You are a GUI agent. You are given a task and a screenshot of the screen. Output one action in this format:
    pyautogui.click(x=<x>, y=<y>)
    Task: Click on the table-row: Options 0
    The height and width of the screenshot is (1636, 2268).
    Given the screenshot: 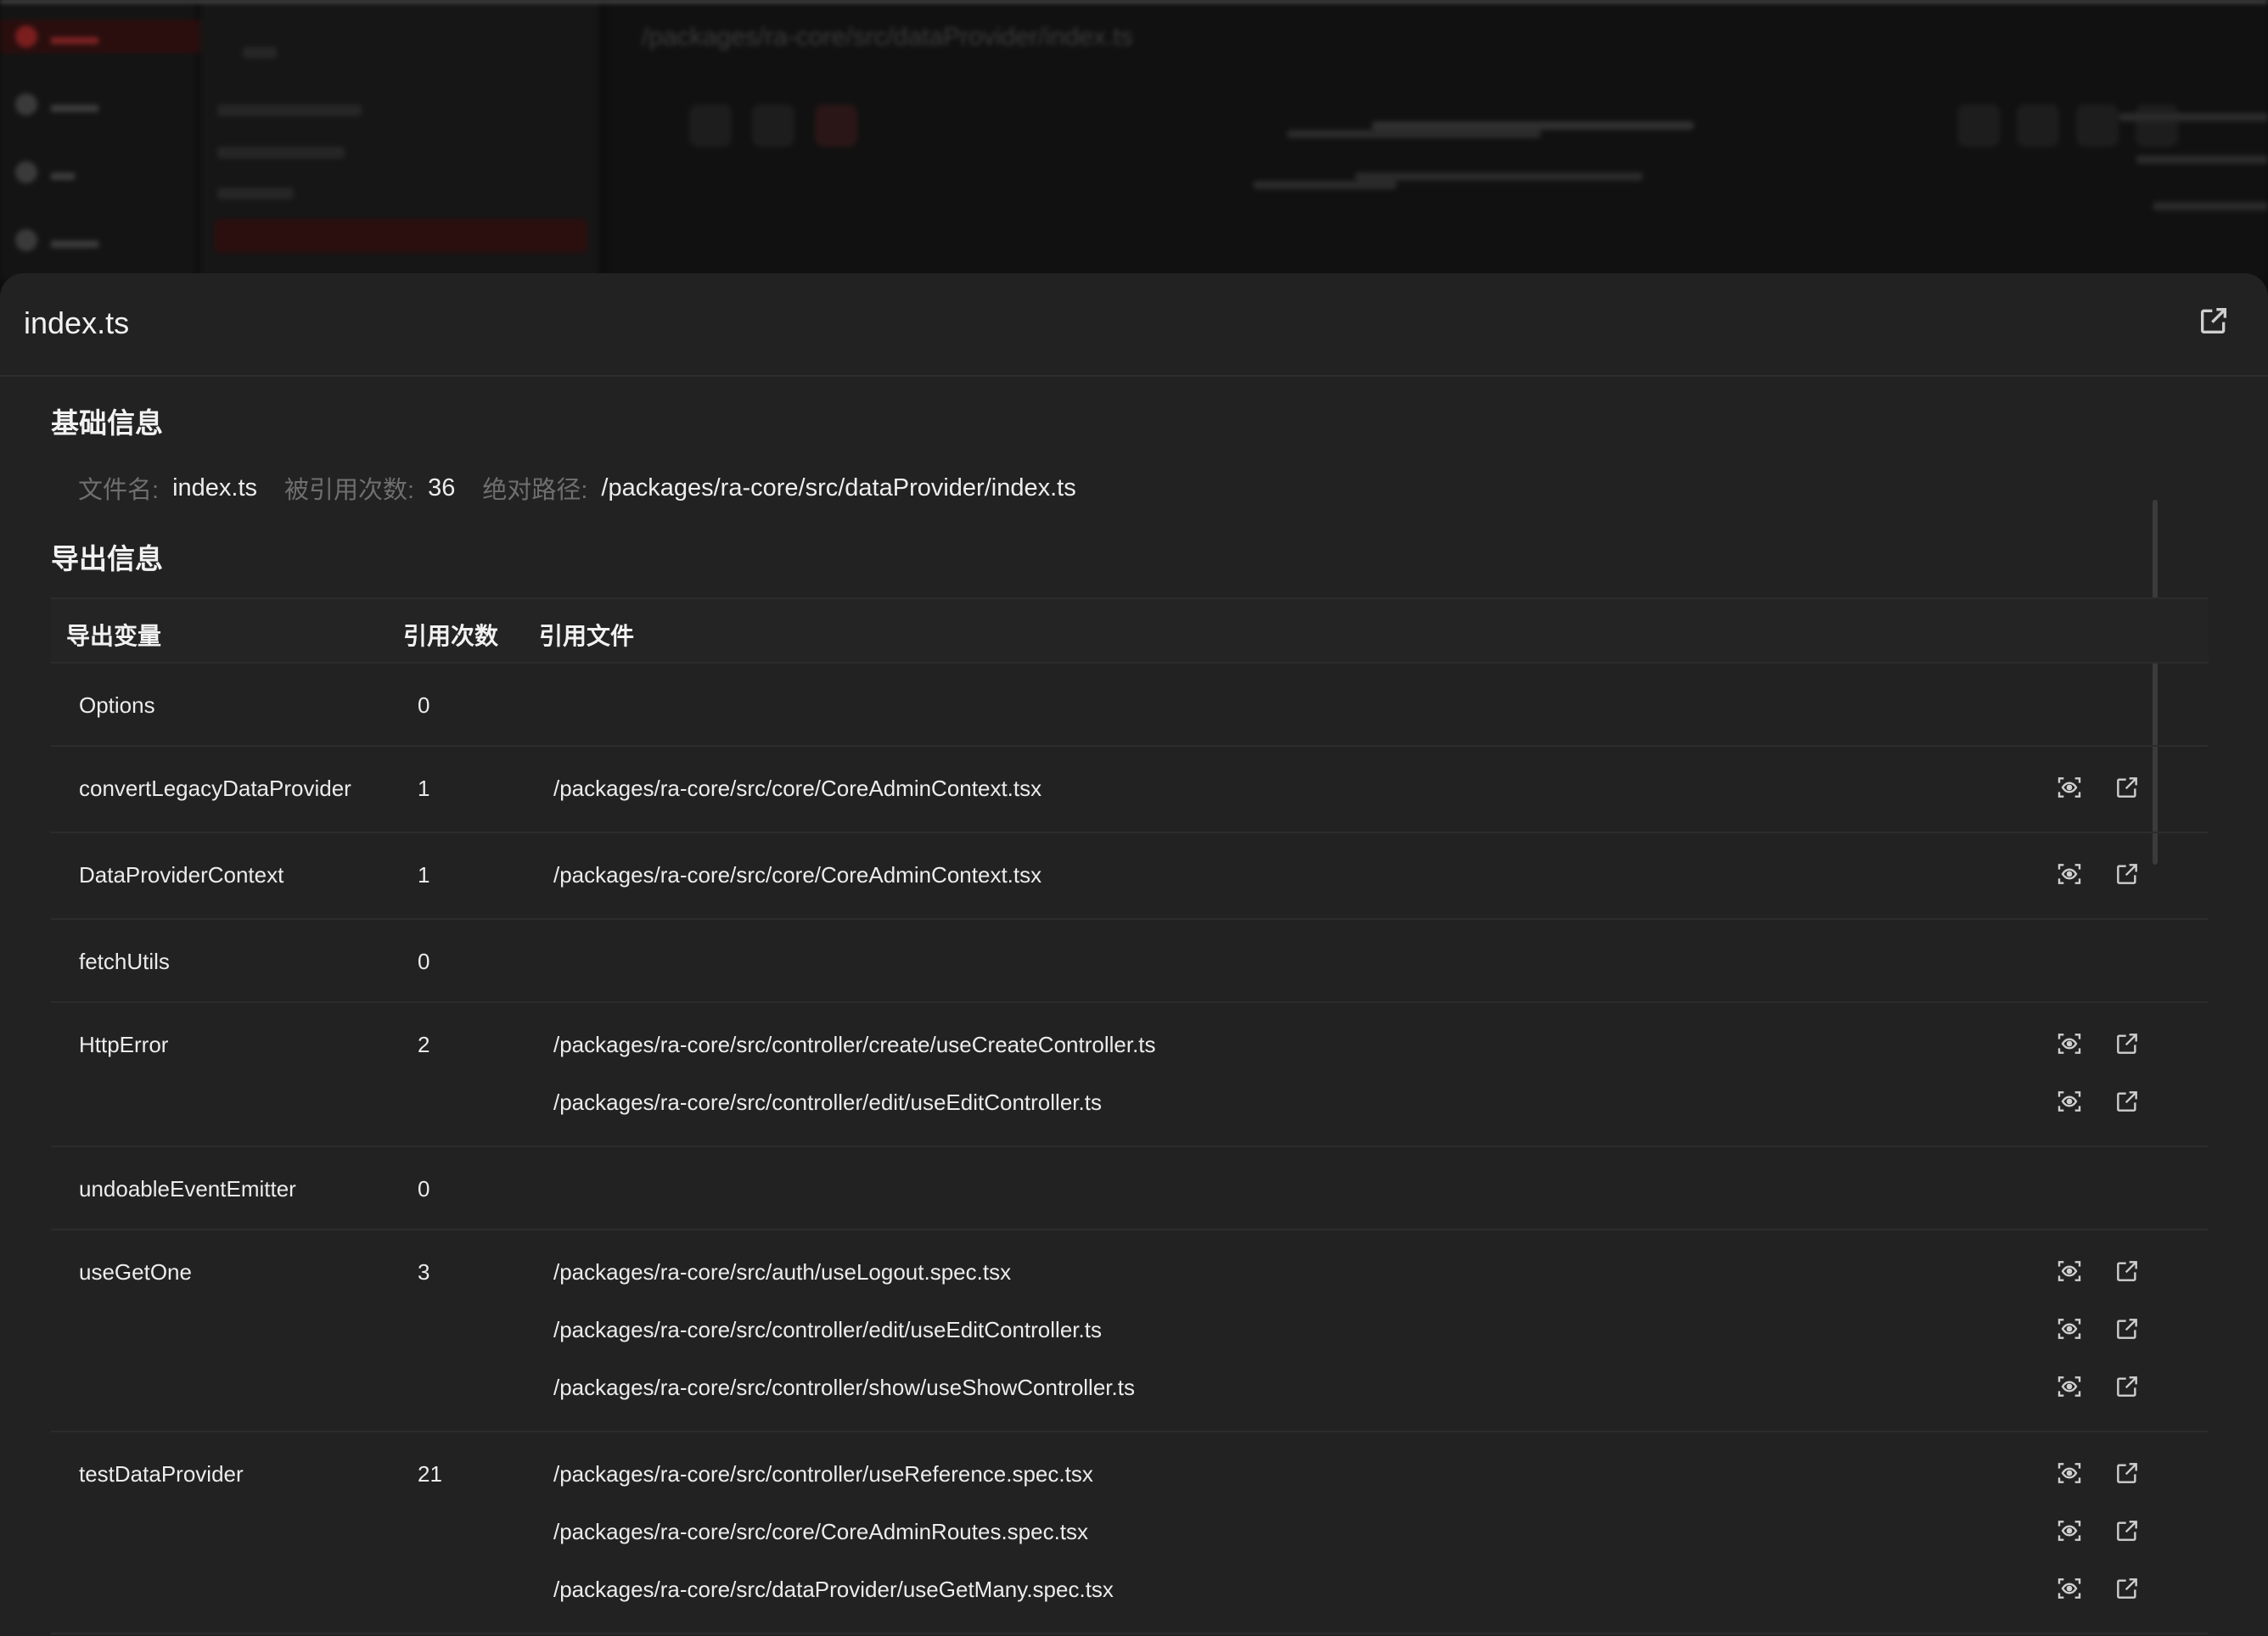 What is the action you would take?
    pyautogui.click(x=1130, y=705)
    